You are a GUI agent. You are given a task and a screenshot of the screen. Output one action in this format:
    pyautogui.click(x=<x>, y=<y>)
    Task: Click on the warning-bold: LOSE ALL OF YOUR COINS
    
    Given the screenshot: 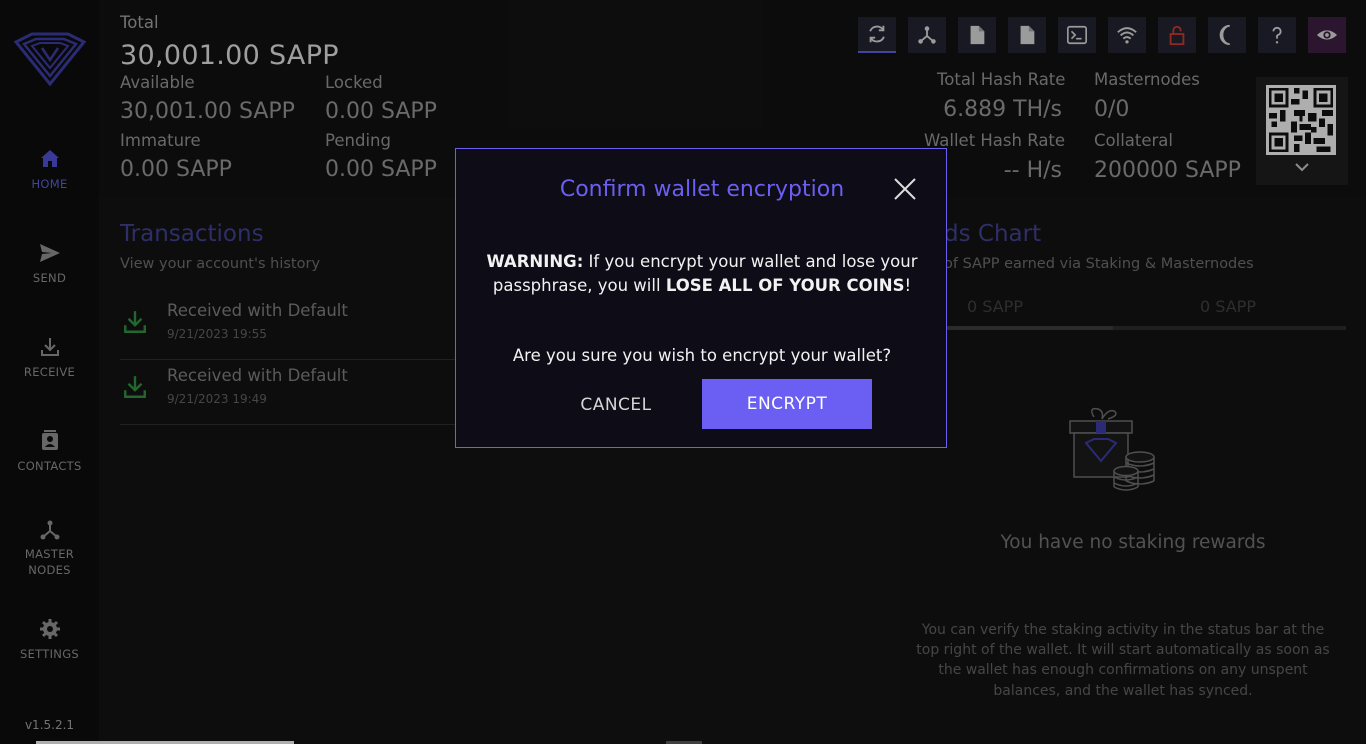 What is the action you would take?
    pyautogui.click(x=785, y=285)
    